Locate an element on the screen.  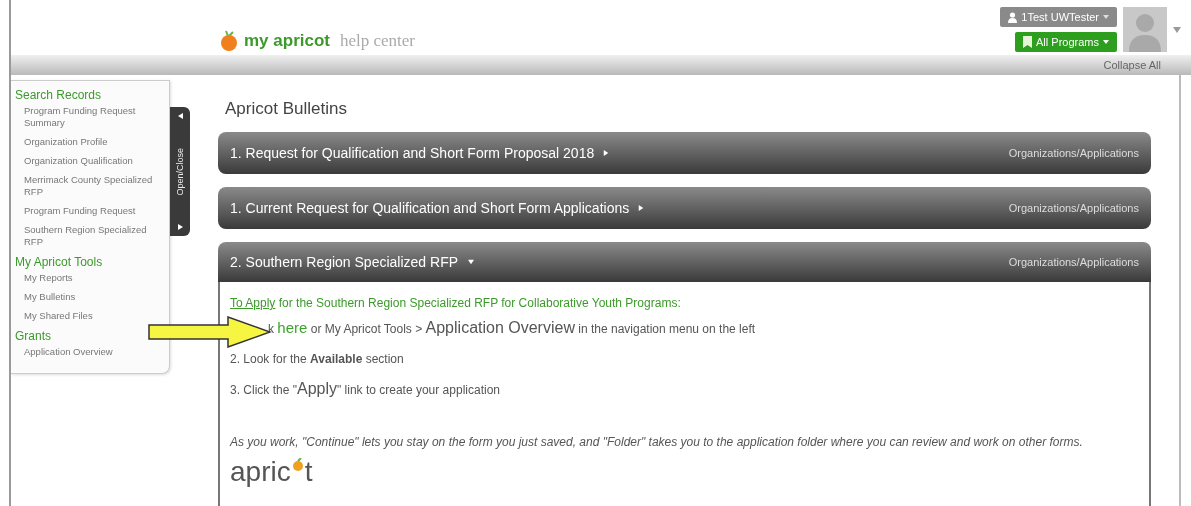
sidebar-section-title: My Apricot Tools is located at coordinates (59, 262).